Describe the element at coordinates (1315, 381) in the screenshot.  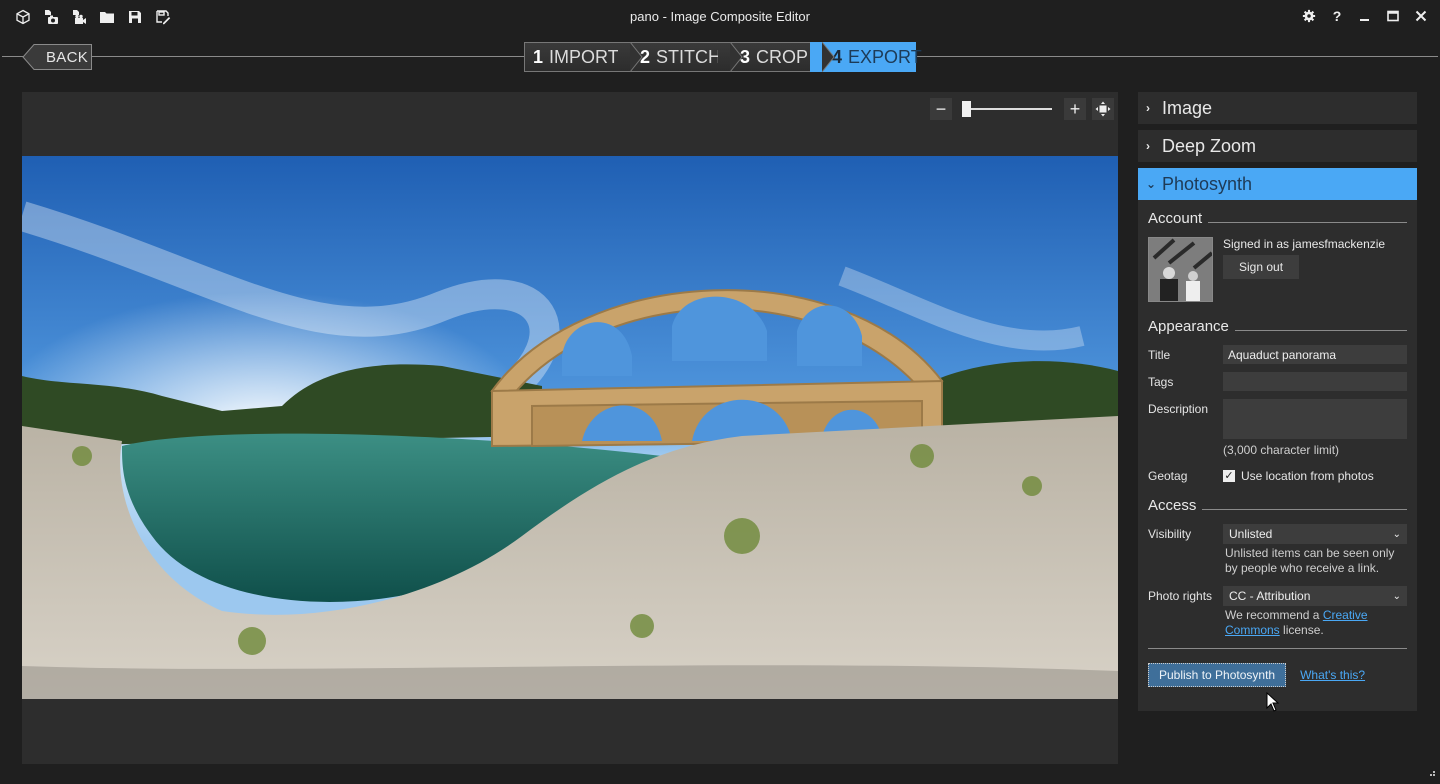
I see `tags-input` at that location.